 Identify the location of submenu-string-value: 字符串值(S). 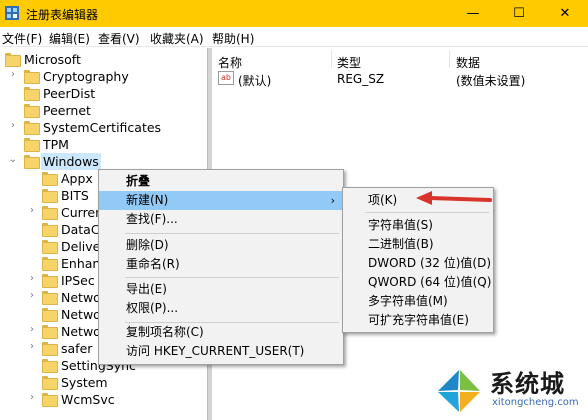
(418, 225).